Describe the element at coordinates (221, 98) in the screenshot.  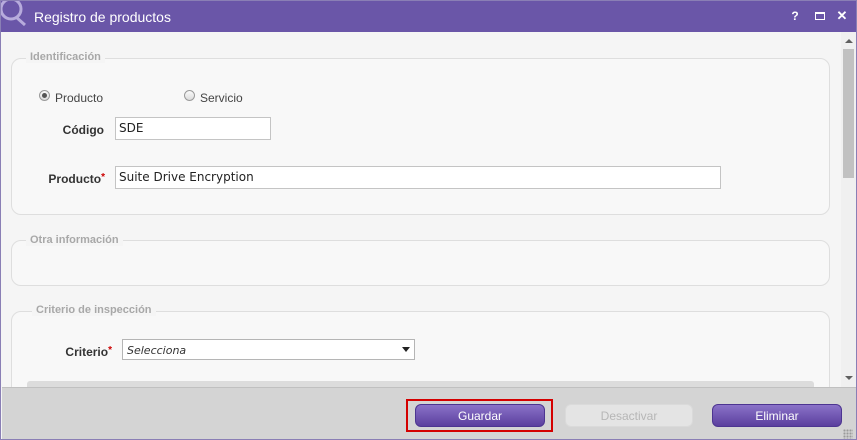
I see `servicio-radio-label: Servicio` at that location.